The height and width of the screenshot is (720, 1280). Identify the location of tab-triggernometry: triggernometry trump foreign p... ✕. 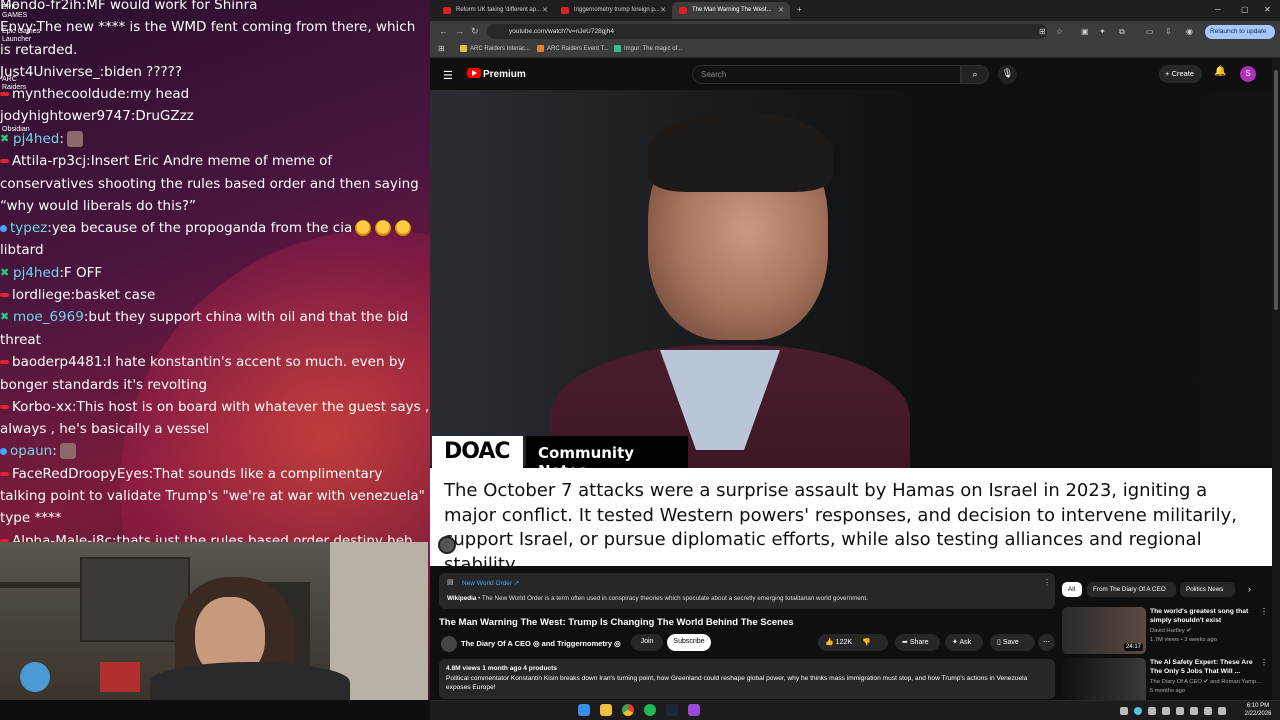
(613, 10).